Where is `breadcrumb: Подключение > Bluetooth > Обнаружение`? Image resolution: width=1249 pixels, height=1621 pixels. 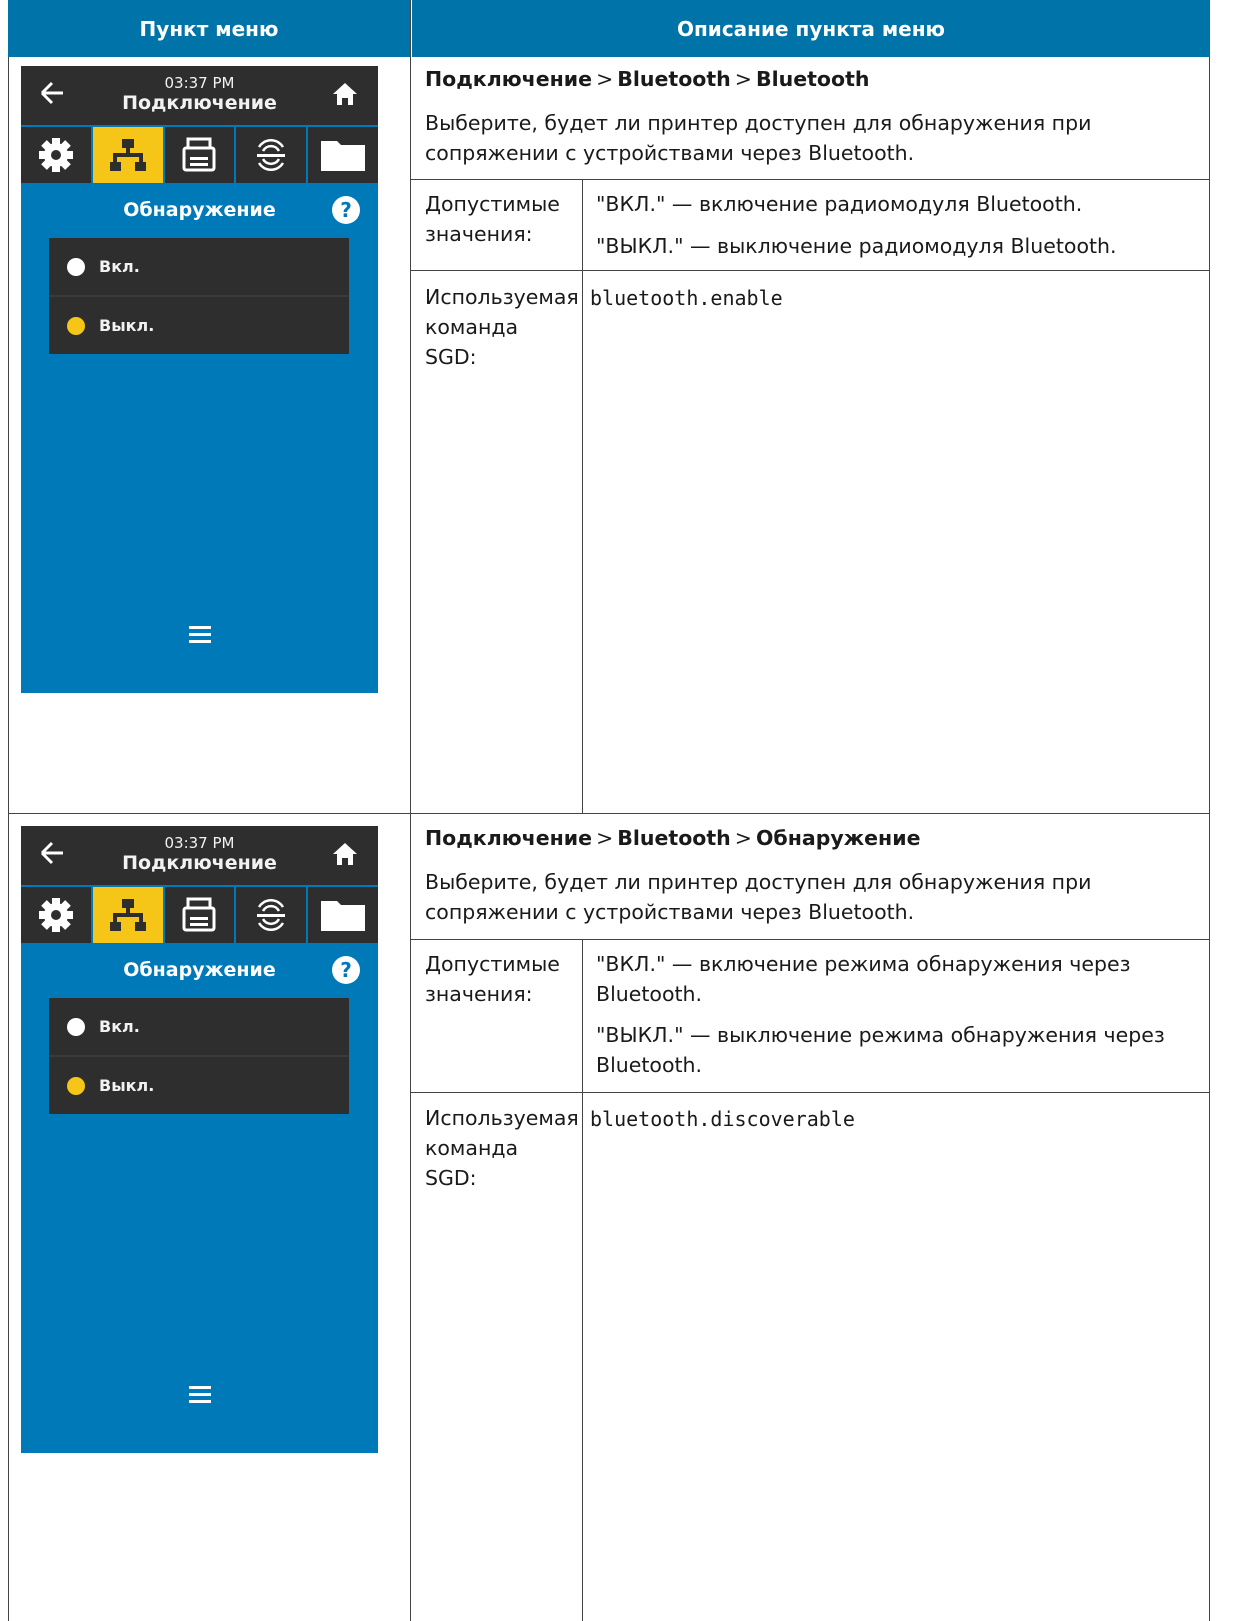
breadcrumb: Подключение > Bluetooth > Обнаружение is located at coordinates (672, 838).